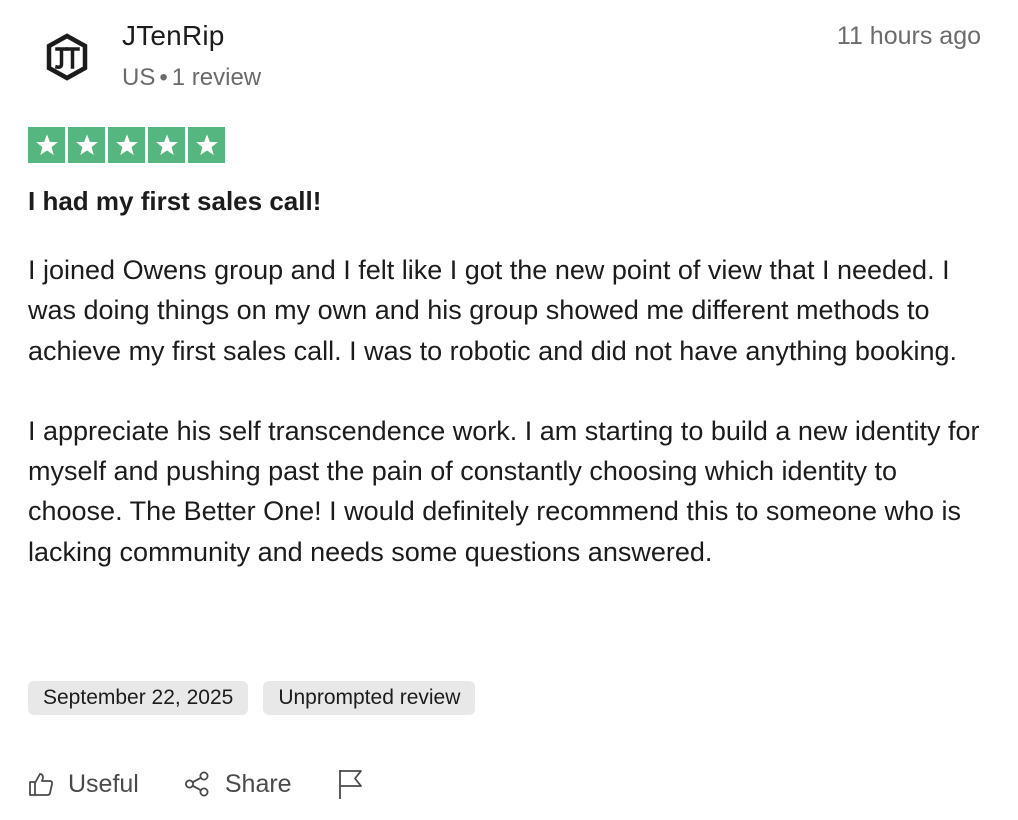 The height and width of the screenshot is (820, 1018). I want to click on avatar, so click(67, 57).